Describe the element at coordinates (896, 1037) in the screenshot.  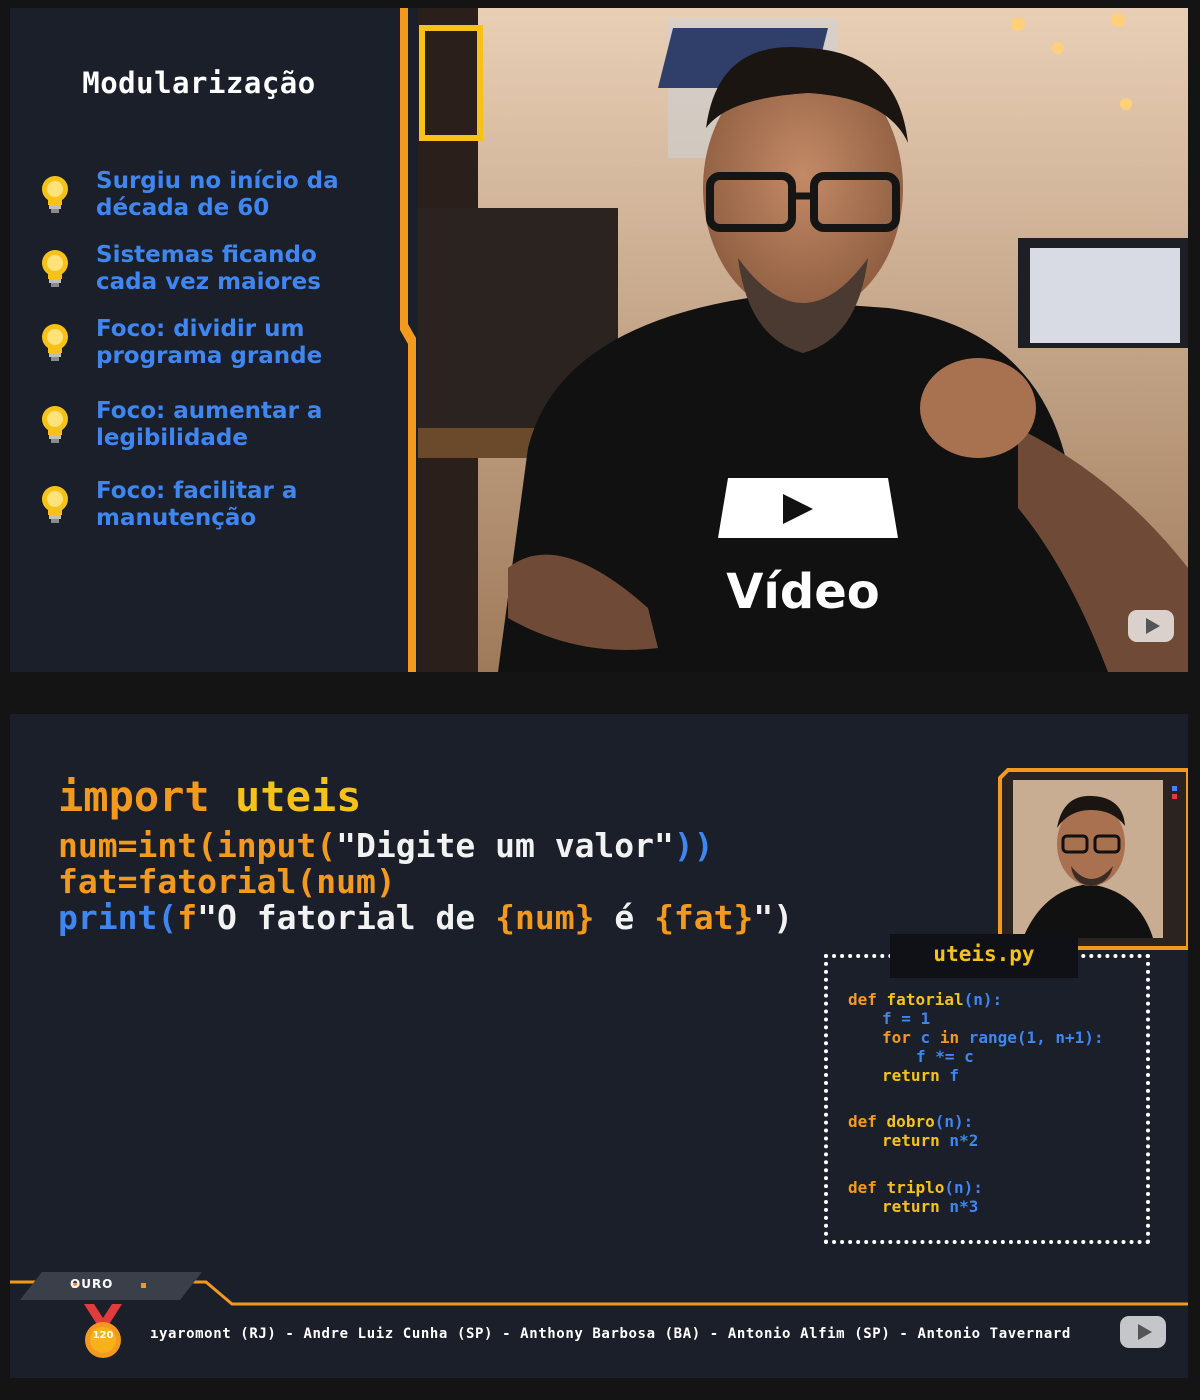
I see `code-keyword: for` at that location.